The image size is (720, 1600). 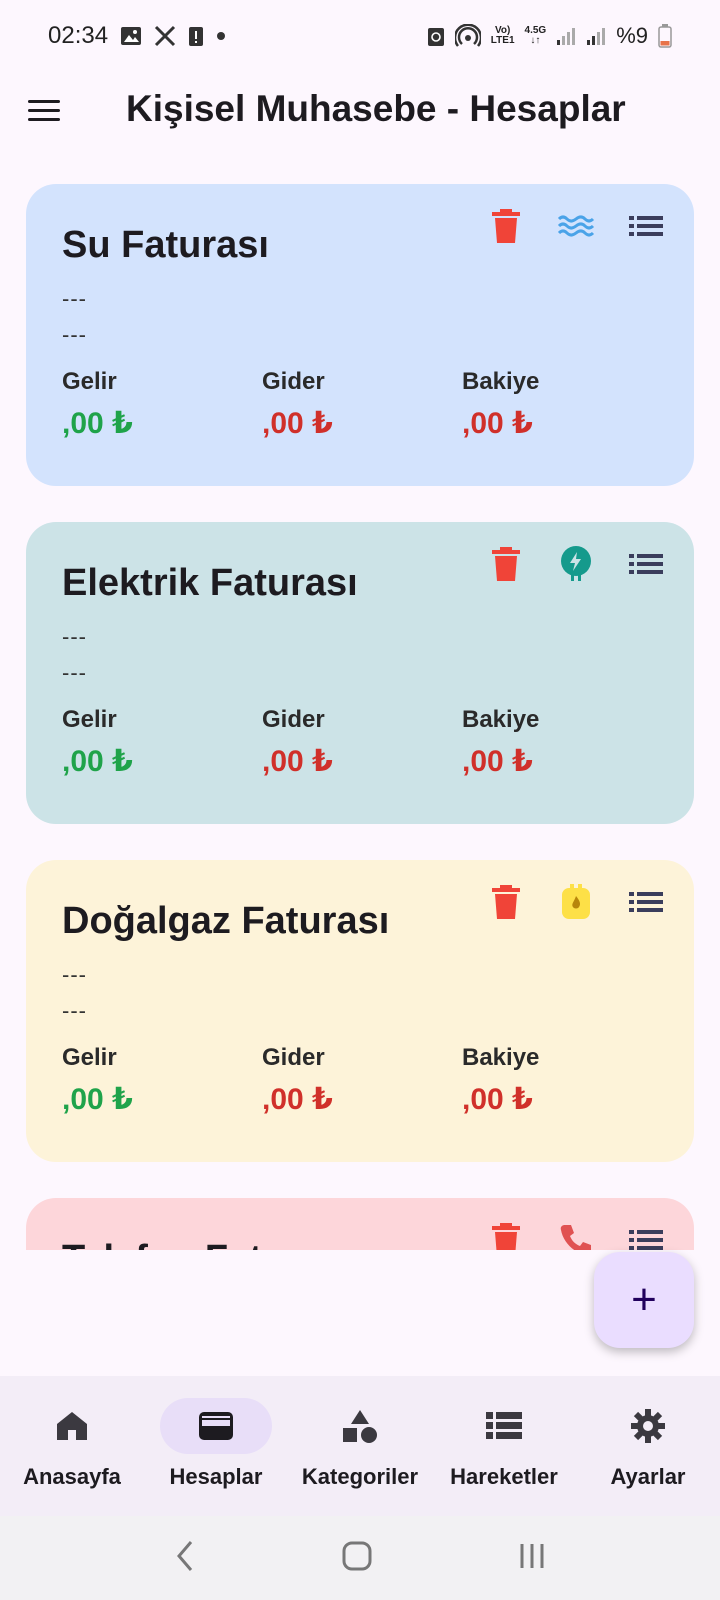 I want to click on account-title: Su Faturası, so click(x=165, y=245).